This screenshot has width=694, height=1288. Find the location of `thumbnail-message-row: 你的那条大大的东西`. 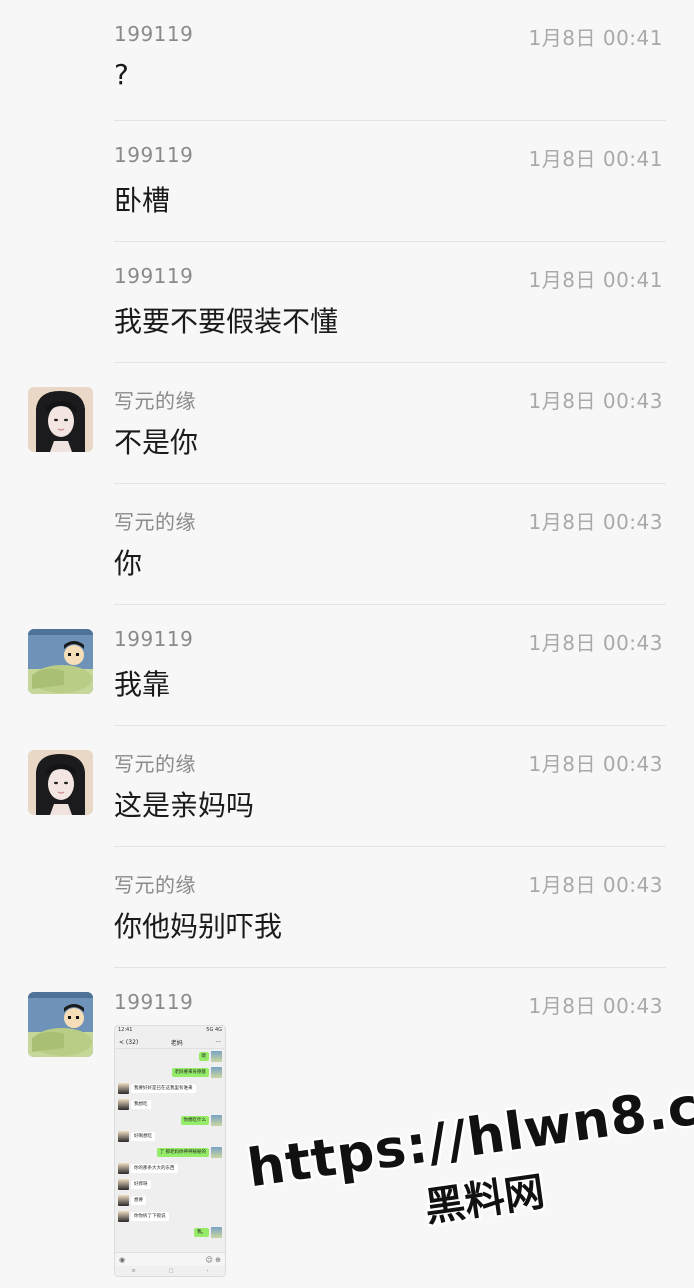

thumbnail-message-row: 你的那条大大的东西 is located at coordinates (170, 1169).